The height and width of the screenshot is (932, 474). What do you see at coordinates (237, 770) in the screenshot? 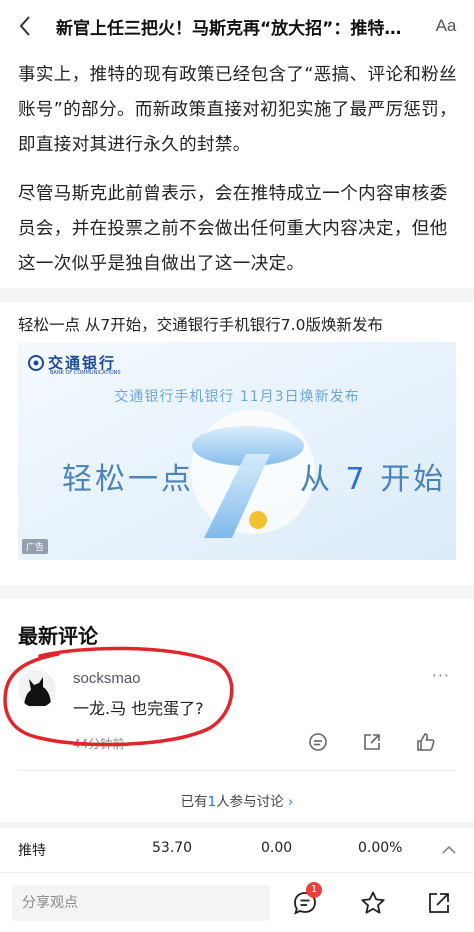
I see `divider` at bounding box center [237, 770].